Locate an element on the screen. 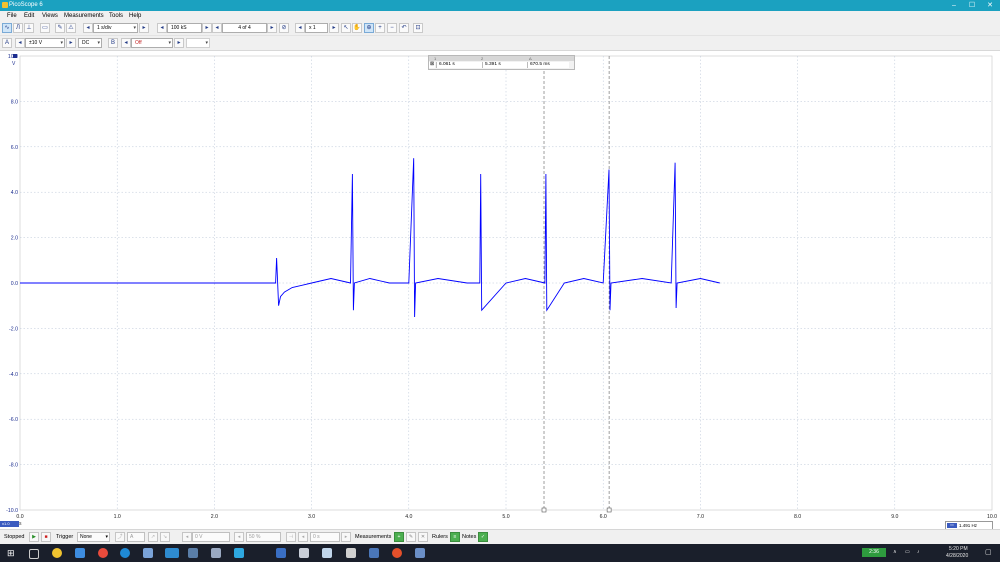  zoom-next-button: ▸ is located at coordinates (334, 28).